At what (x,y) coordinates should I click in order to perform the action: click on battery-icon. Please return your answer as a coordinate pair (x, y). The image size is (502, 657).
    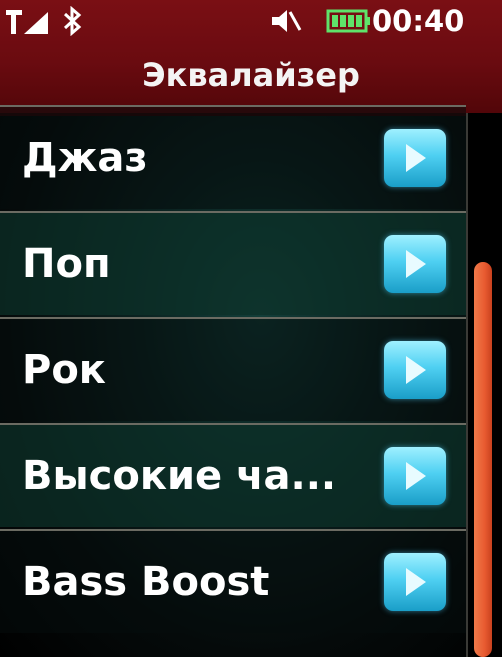
    Looking at the image, I should click on (348, 21).